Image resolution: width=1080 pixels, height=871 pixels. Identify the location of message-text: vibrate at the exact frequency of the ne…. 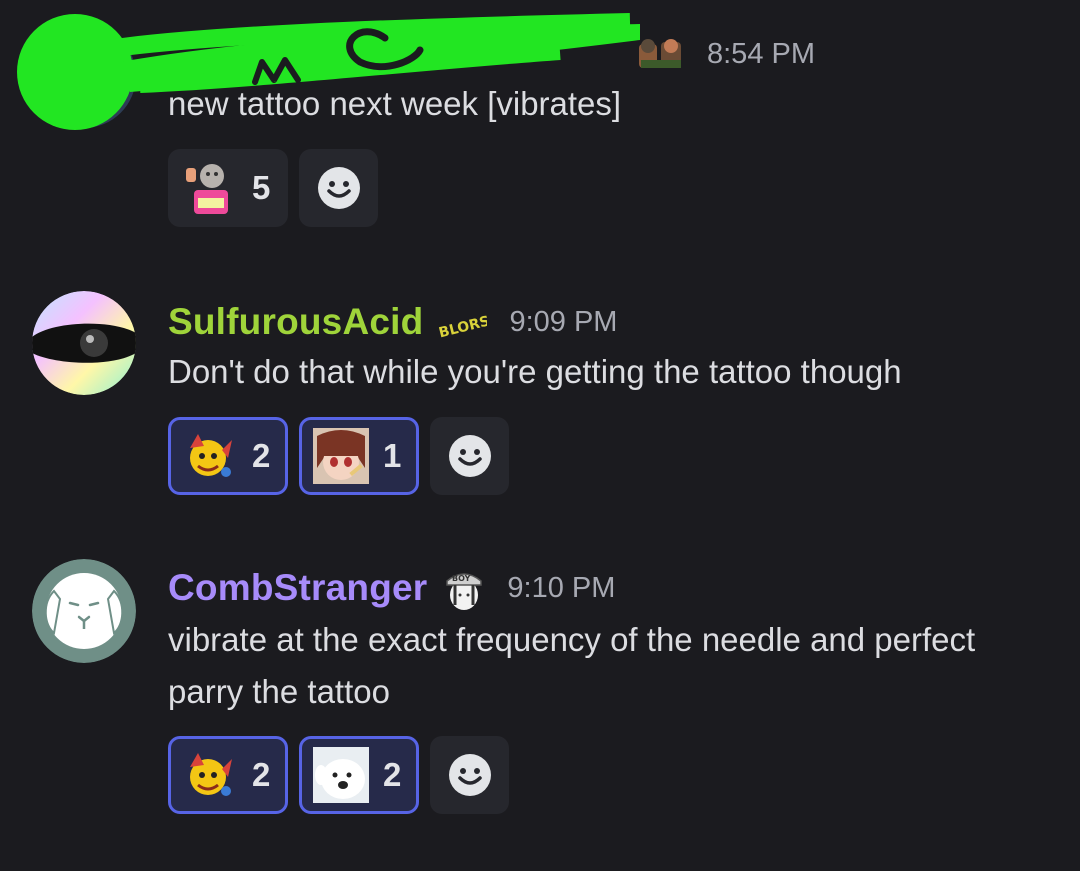
(572, 665).